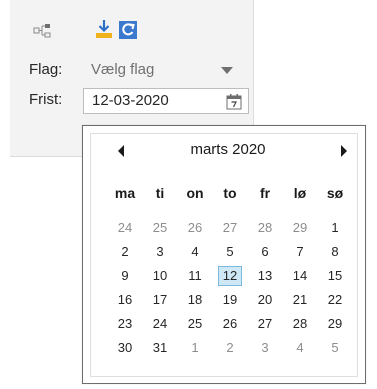  What do you see at coordinates (335, 252) in the screenshot?
I see `calendar-day: 8` at bounding box center [335, 252].